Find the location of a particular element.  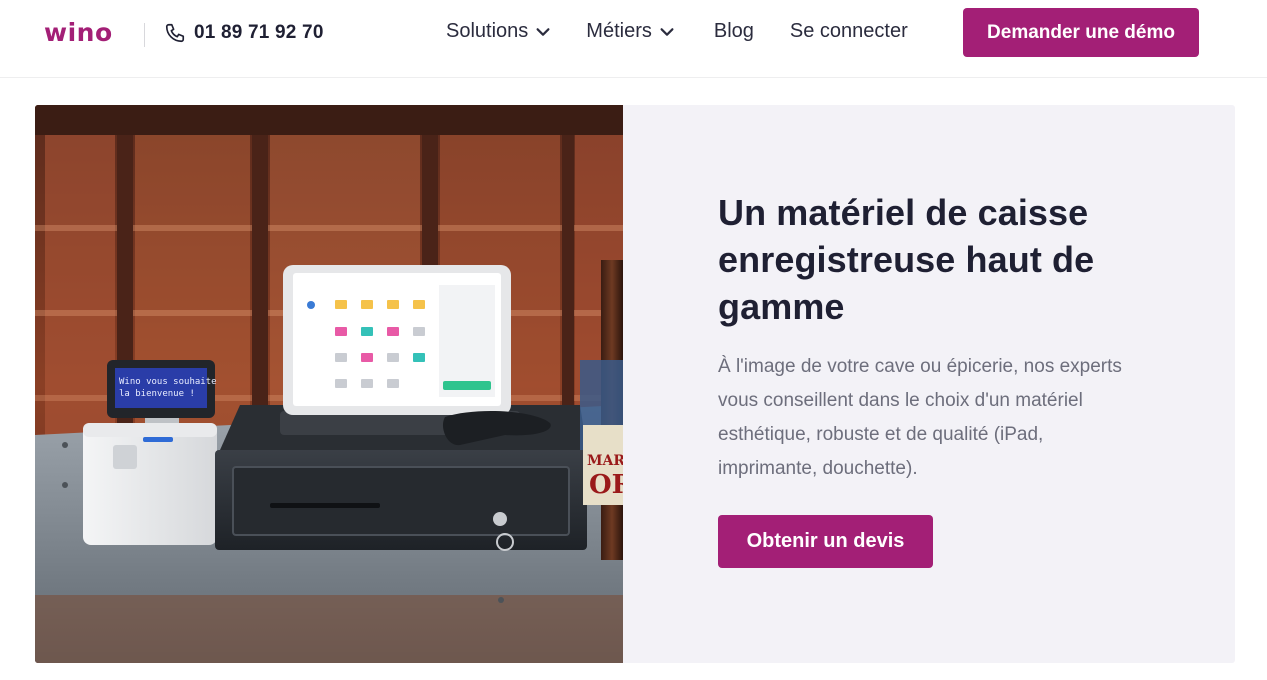

header-divider is located at coordinates (144, 35).